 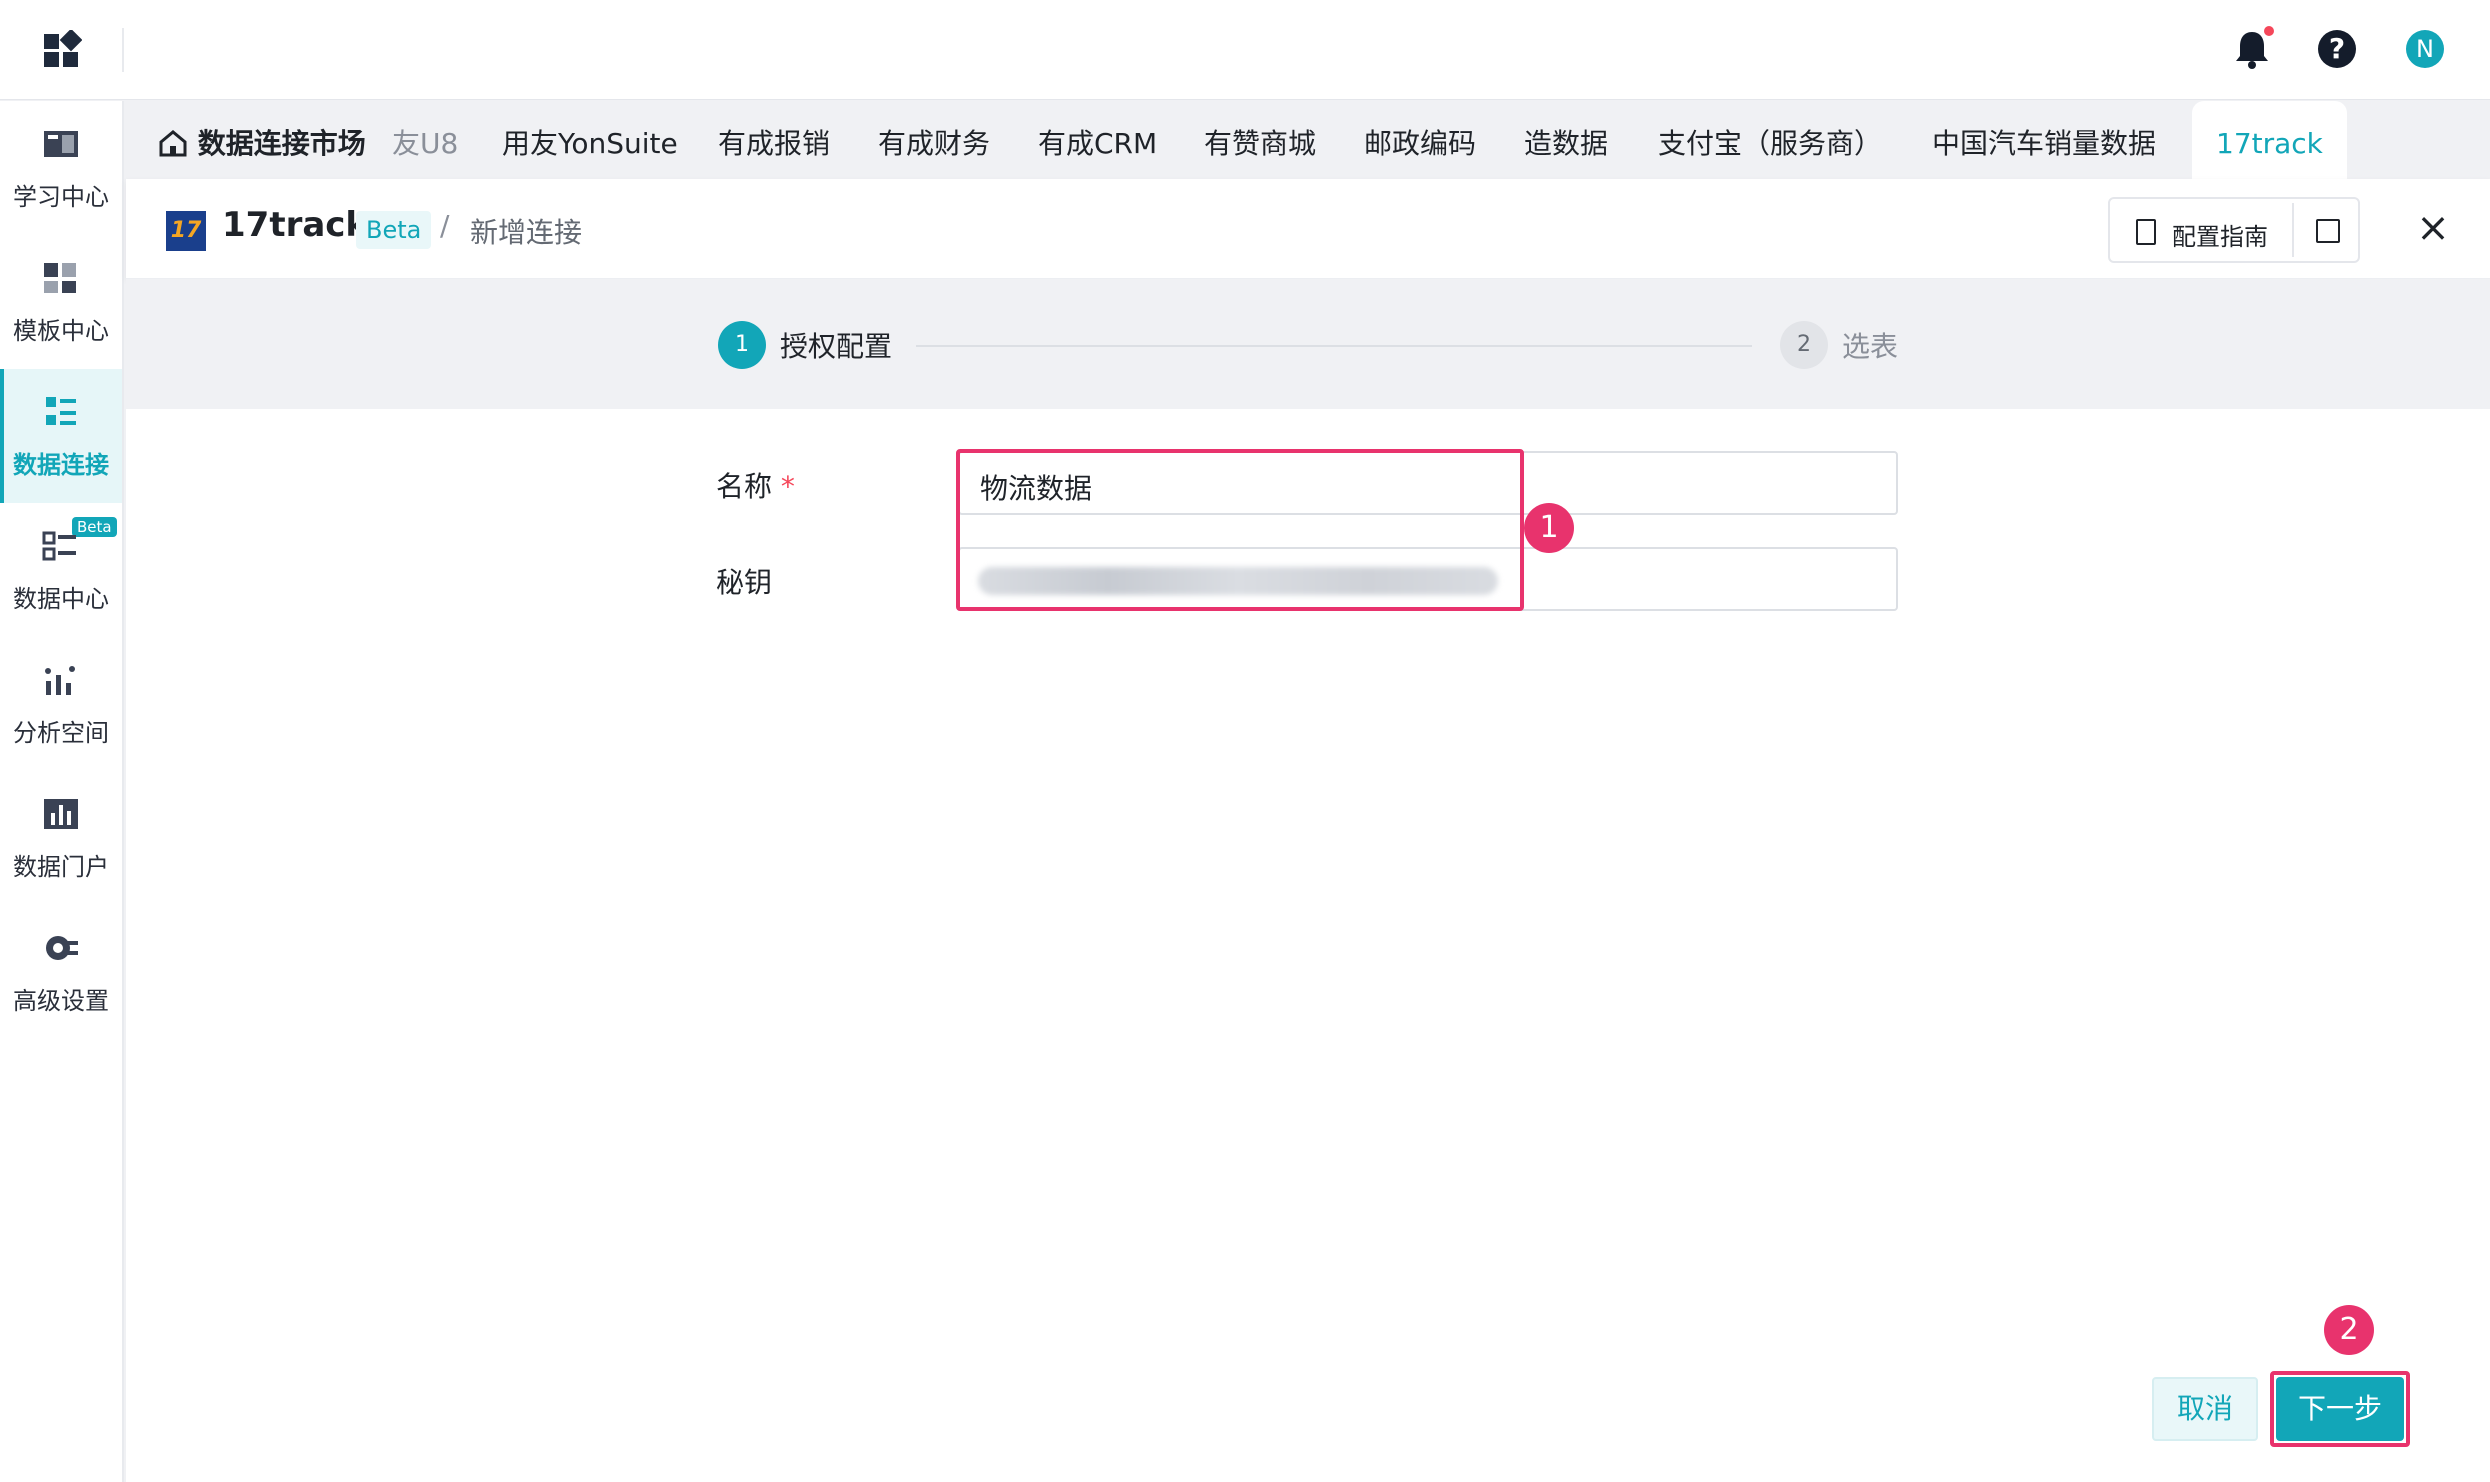 What do you see at coordinates (1334, 346) in the screenshot?
I see `step-connector` at bounding box center [1334, 346].